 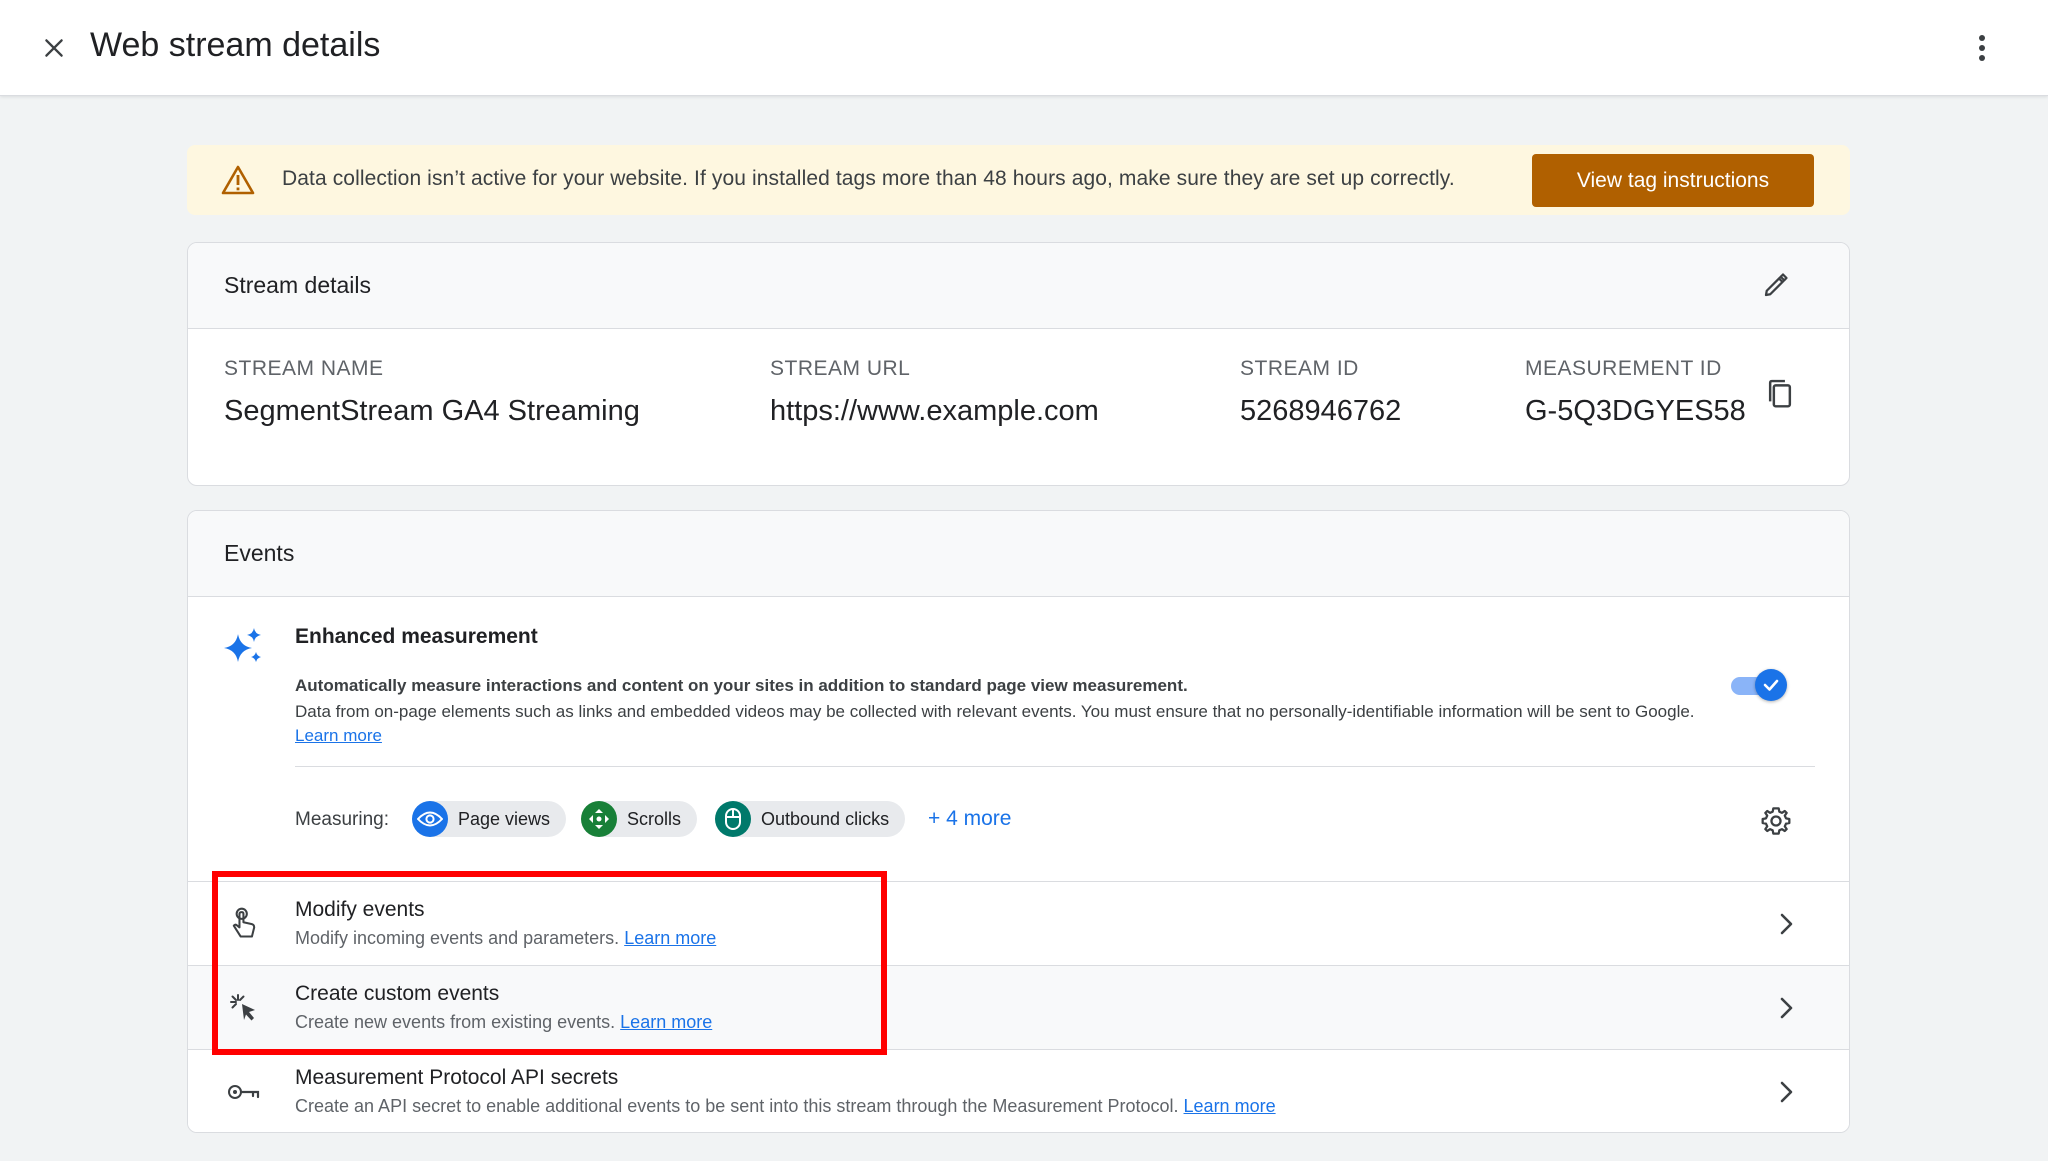 What do you see at coordinates (1230, 1106) in the screenshot?
I see `measurement-protocol-learn-more-link: Learn more` at bounding box center [1230, 1106].